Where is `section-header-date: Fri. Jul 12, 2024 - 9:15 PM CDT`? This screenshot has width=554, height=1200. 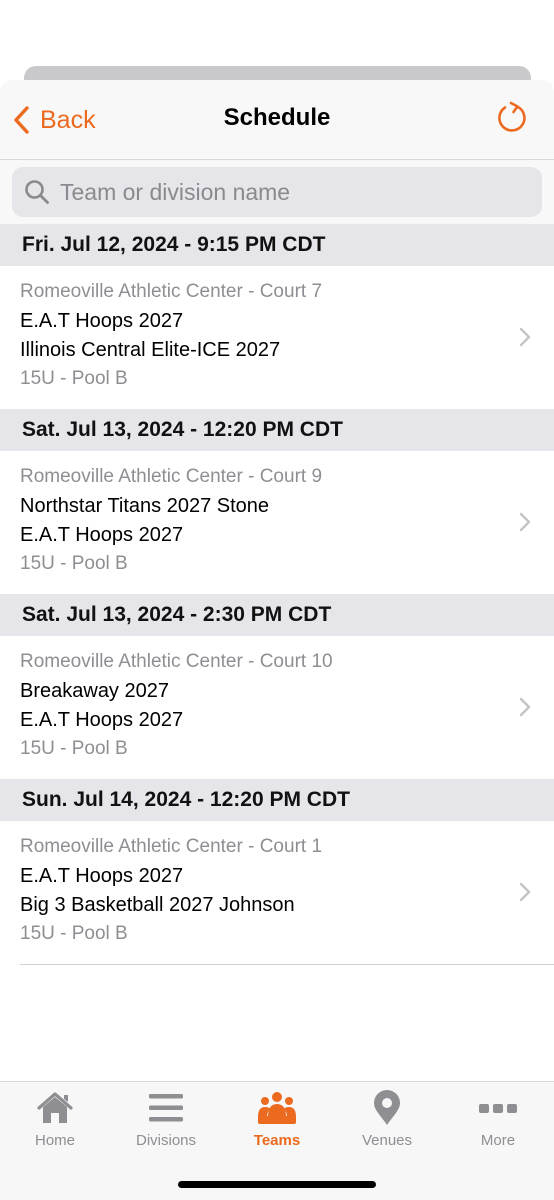 section-header-date: Fri. Jul 12, 2024 - 9:15 PM CDT is located at coordinates (277, 245).